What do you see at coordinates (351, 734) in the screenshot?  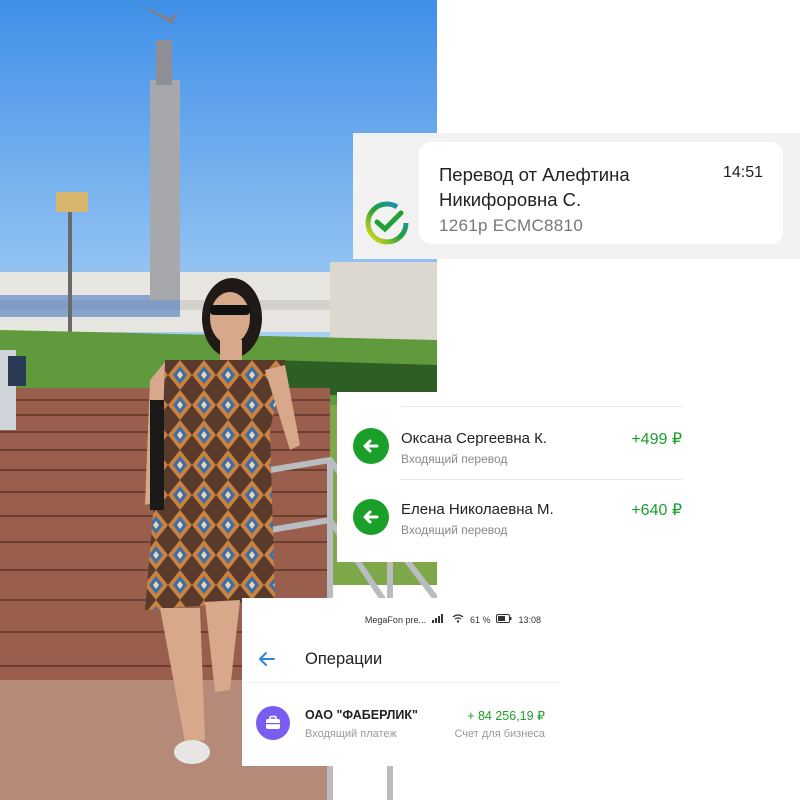 I see `operation-type: Входящий платеж` at bounding box center [351, 734].